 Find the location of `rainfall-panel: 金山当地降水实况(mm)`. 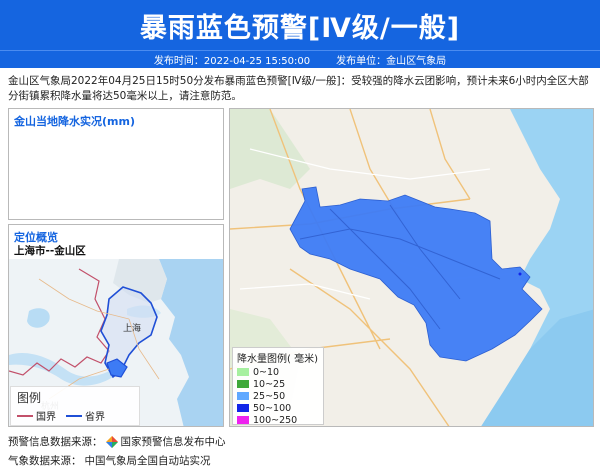

rainfall-panel: 金山当地降水实况(mm) is located at coordinates (116, 164).